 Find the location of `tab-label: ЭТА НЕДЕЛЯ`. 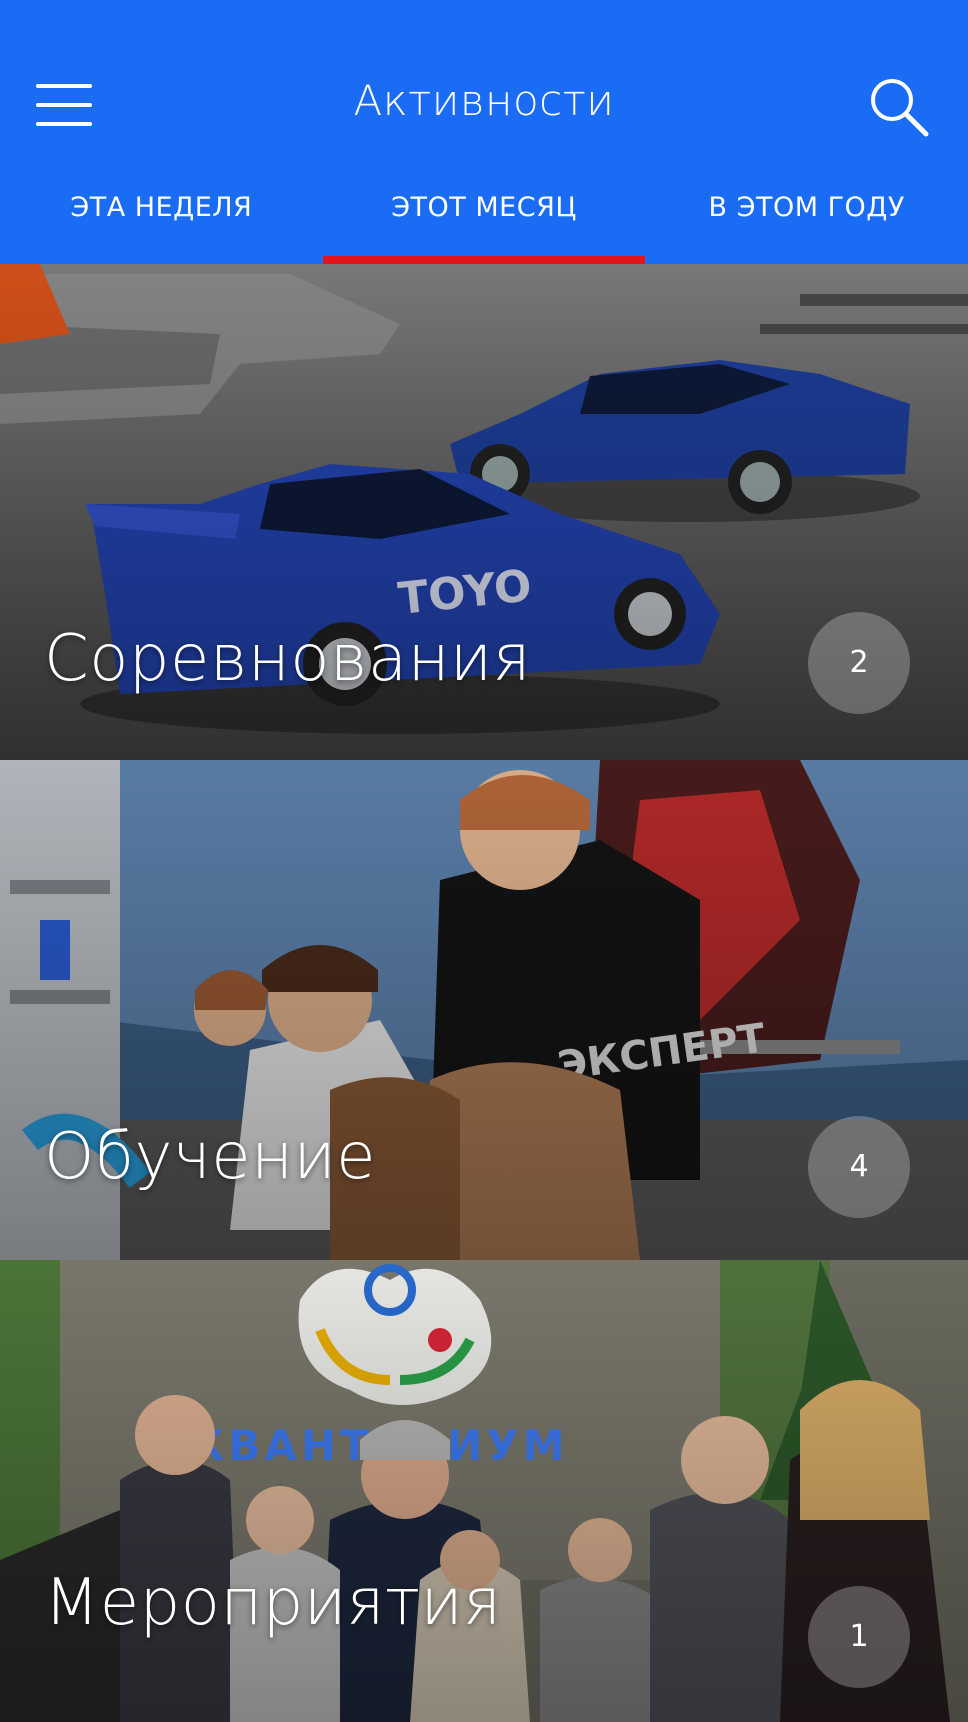

tab-label: ЭТА НЕДЕЛЯ is located at coordinates (161, 207).